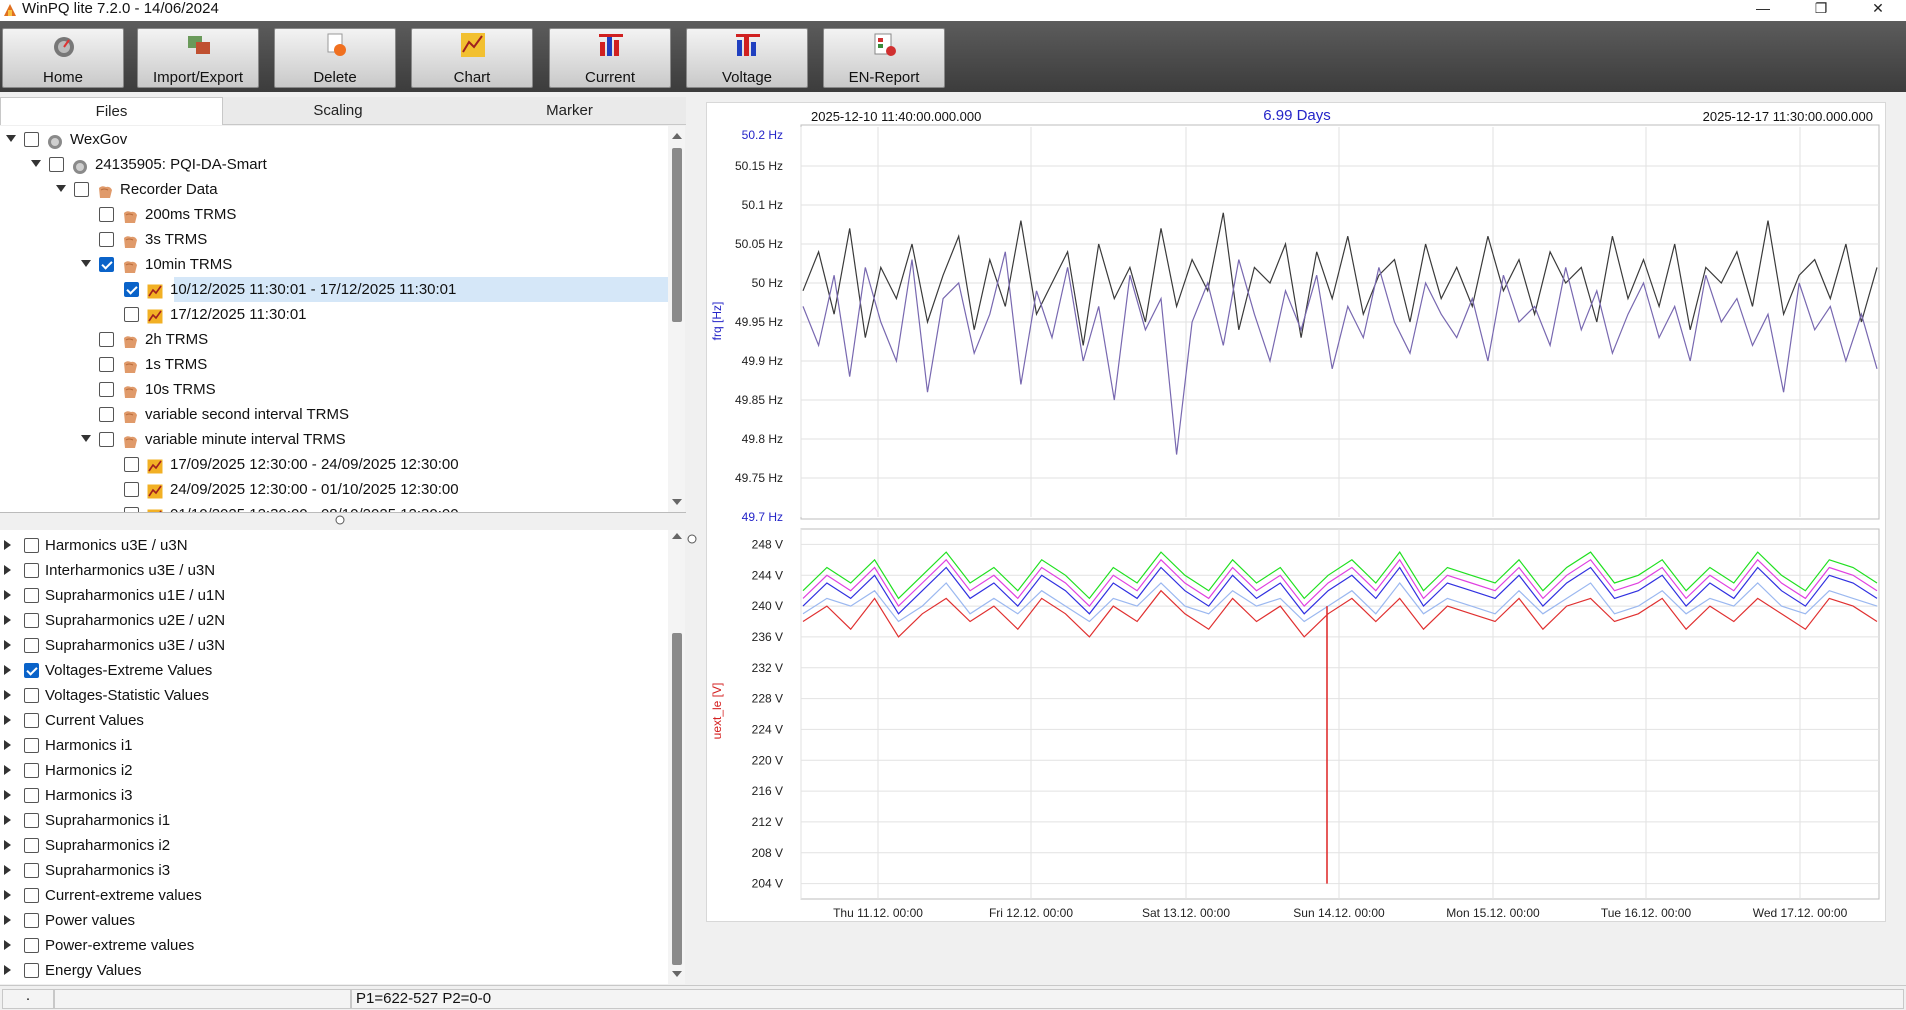 This screenshot has height=1010, width=1906. I want to click on minimize-button: —, so click(1763, 10).